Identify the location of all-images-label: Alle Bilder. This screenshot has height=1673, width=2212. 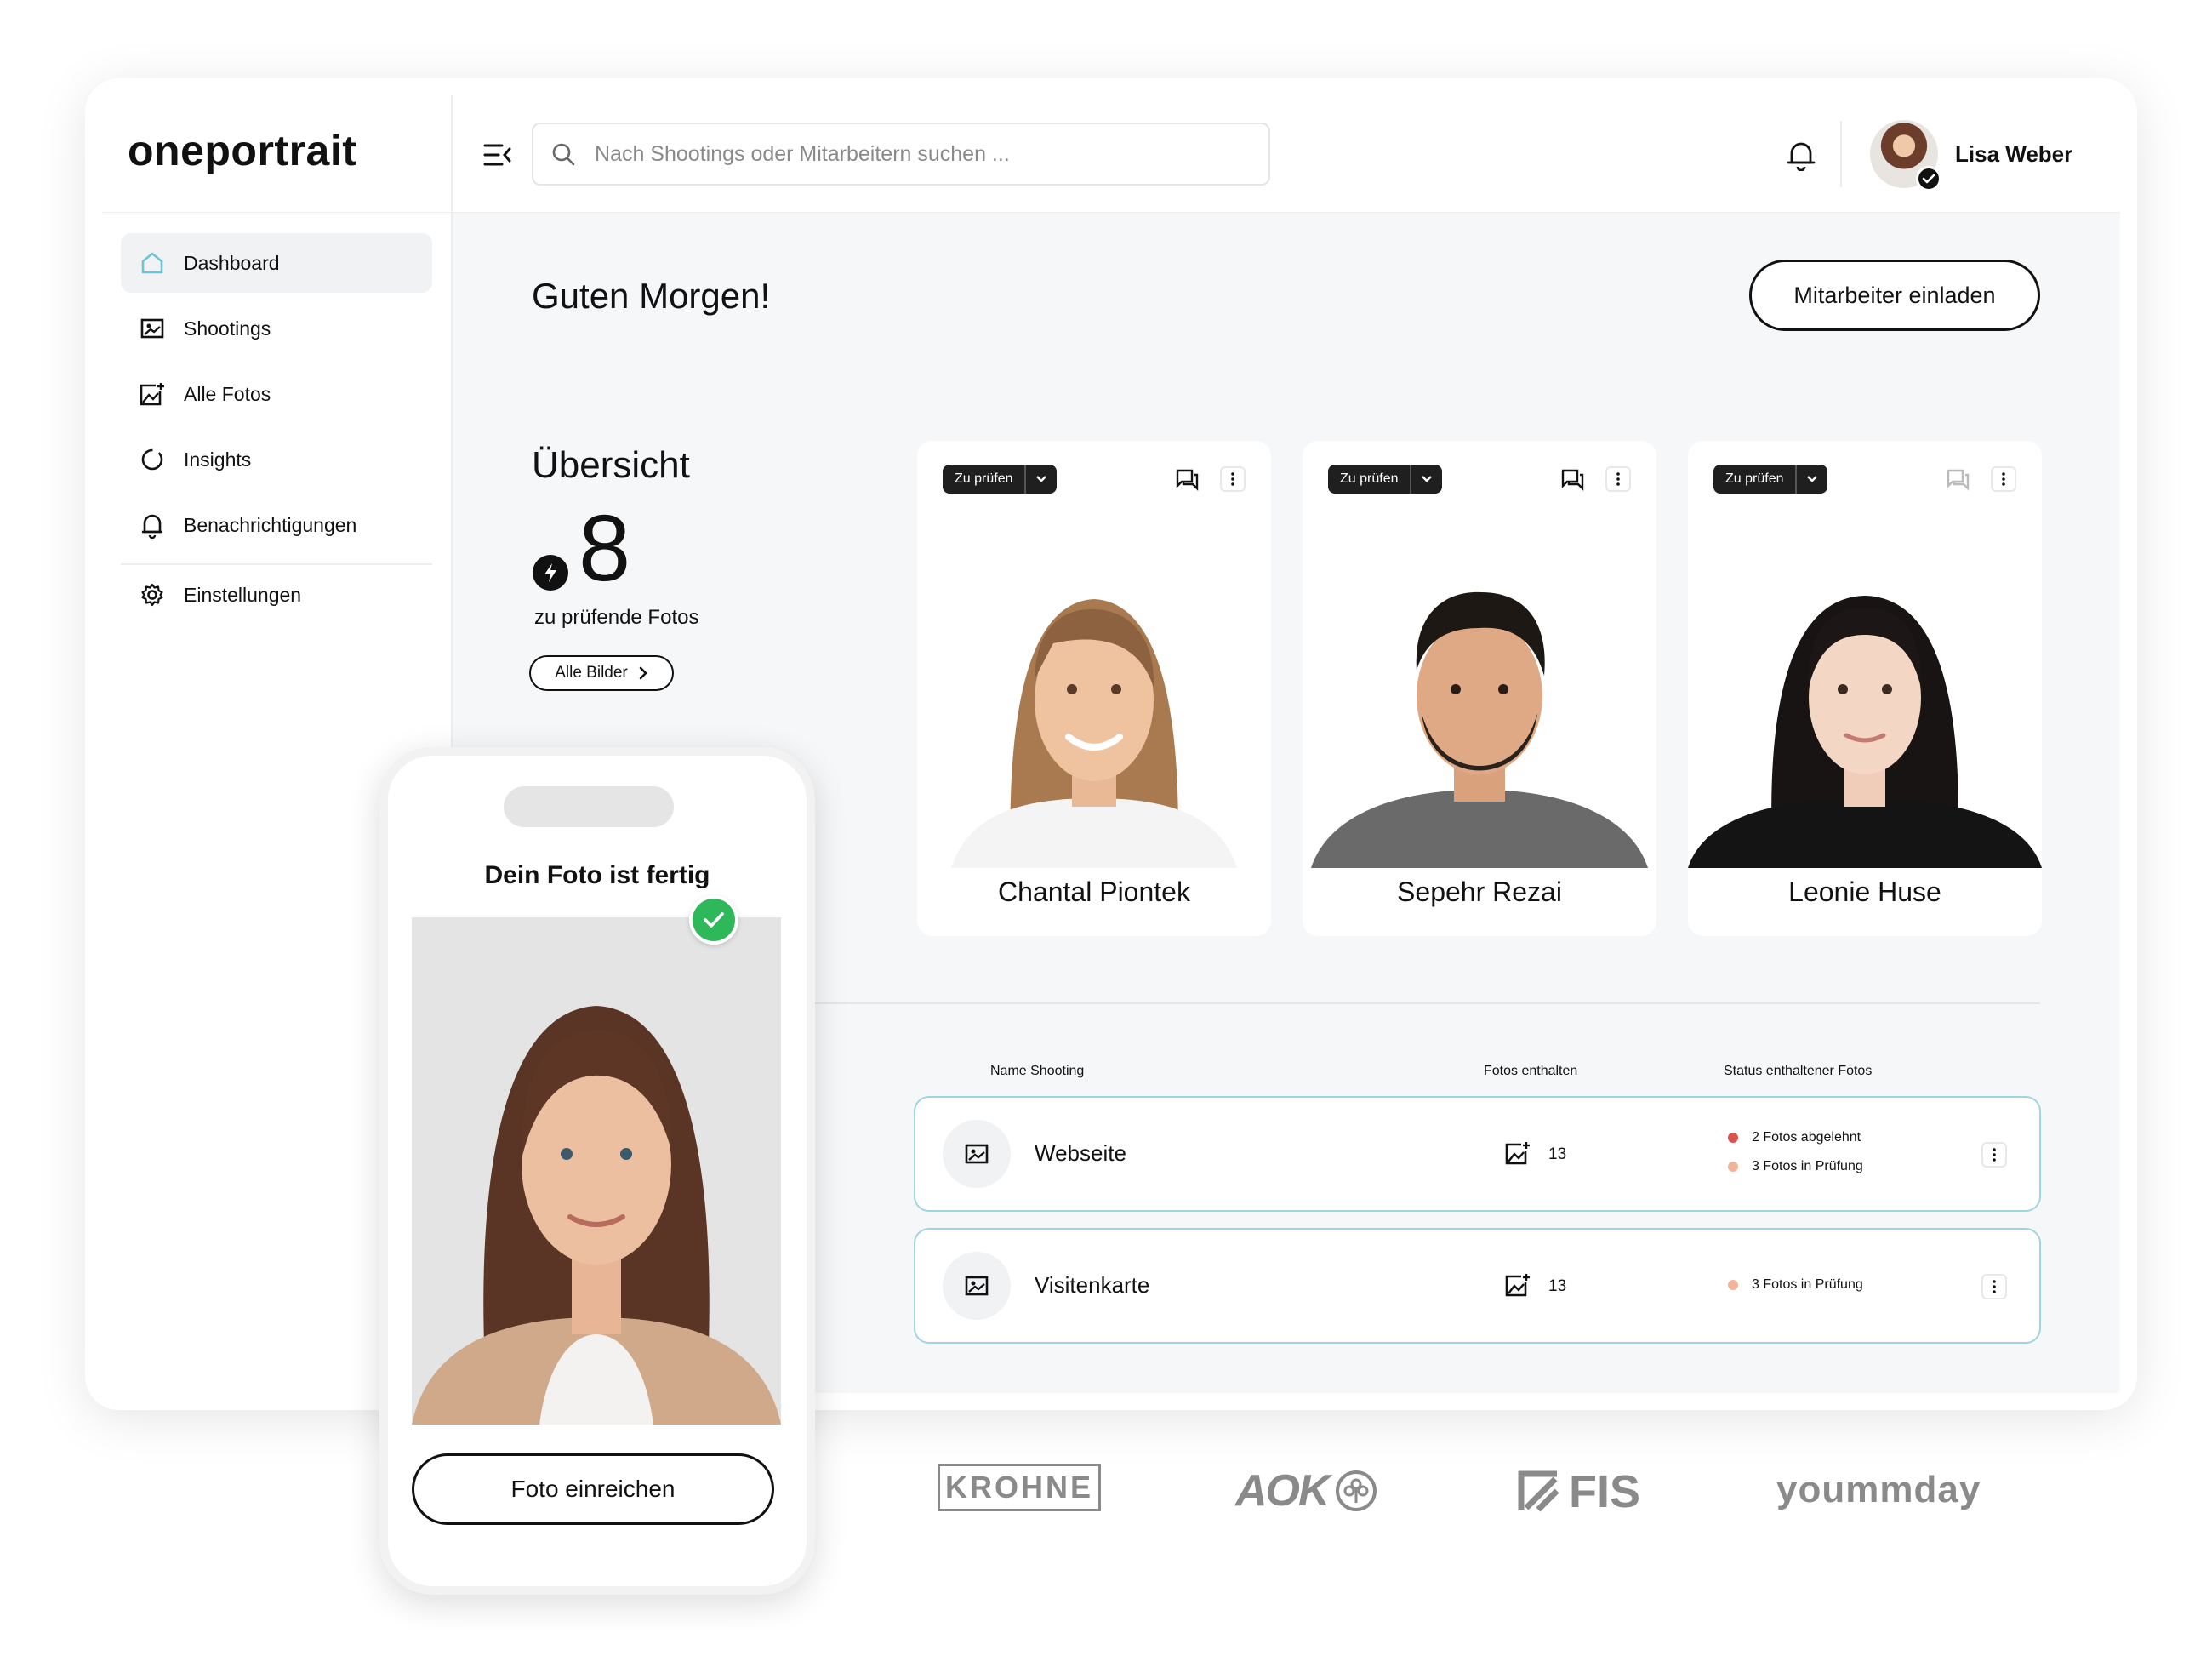
(591, 673).